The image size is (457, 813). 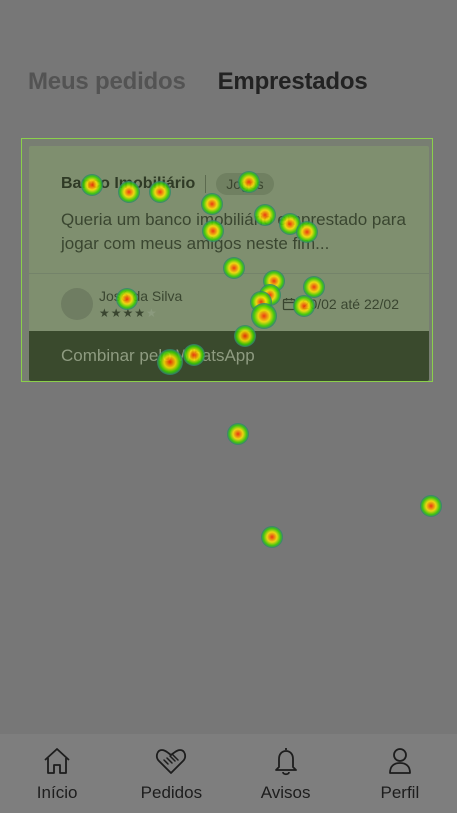 I want to click on card-divider, so click(x=229, y=273).